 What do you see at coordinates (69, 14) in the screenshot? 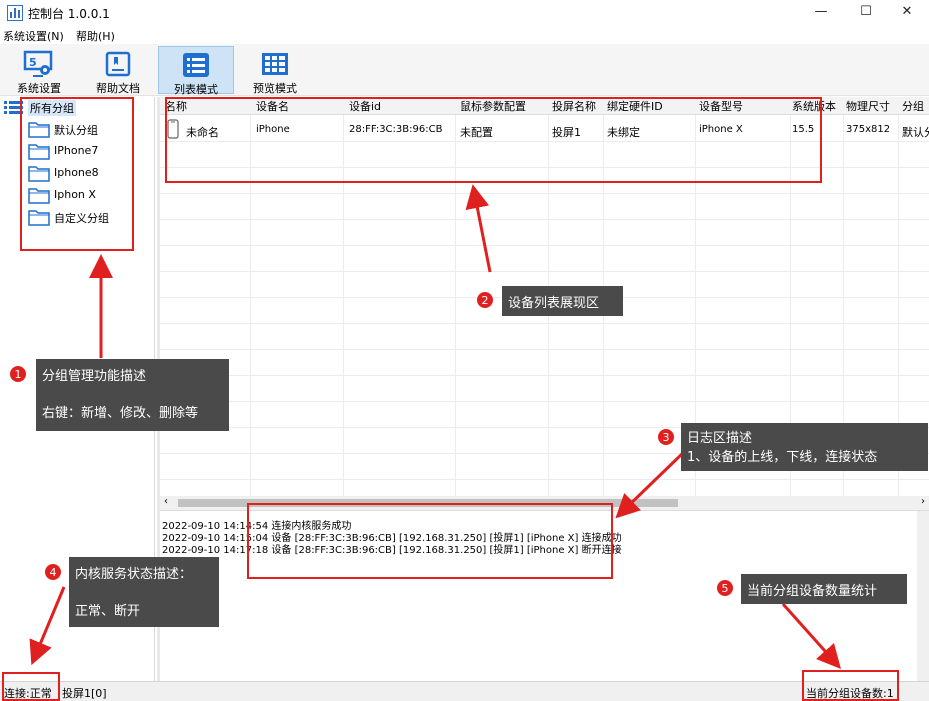
I see `window-title: 控制台 1.0.0.1` at bounding box center [69, 14].